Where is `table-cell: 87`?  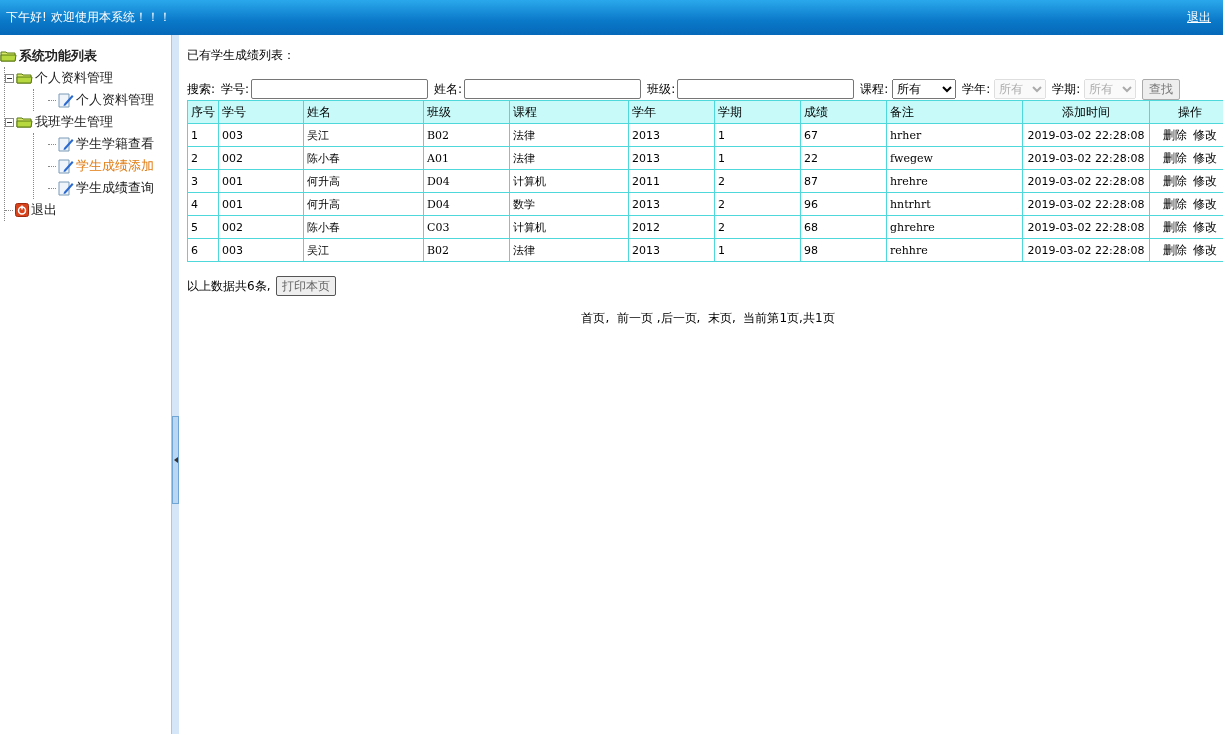
table-cell: 87 is located at coordinates (843, 181).